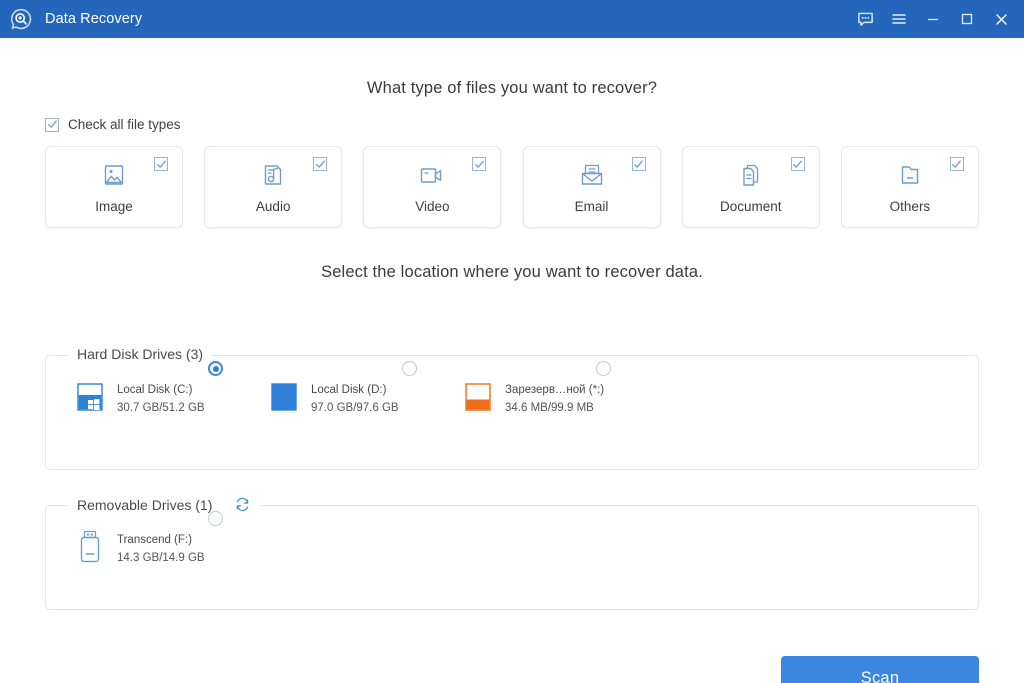  I want to click on drive-size: 97.0 GB/97.6 GB, so click(355, 408).